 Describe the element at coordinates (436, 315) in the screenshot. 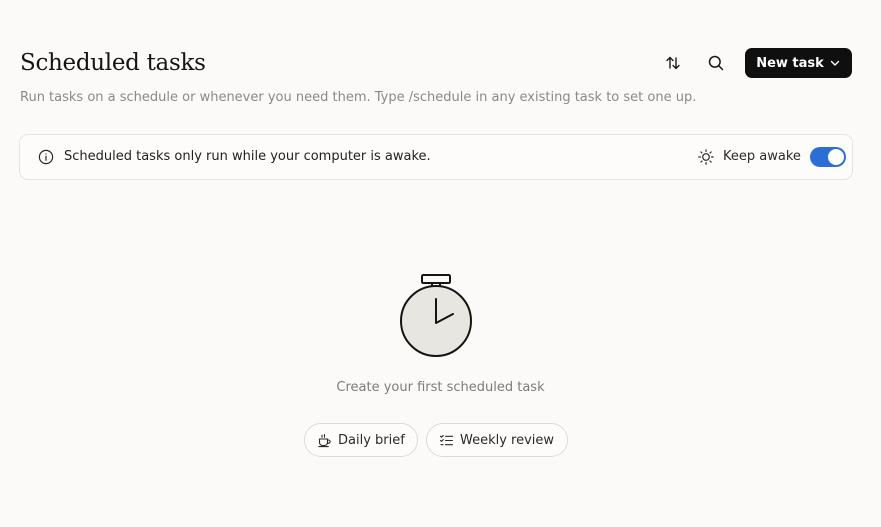

I see `stopwatch-icon` at that location.